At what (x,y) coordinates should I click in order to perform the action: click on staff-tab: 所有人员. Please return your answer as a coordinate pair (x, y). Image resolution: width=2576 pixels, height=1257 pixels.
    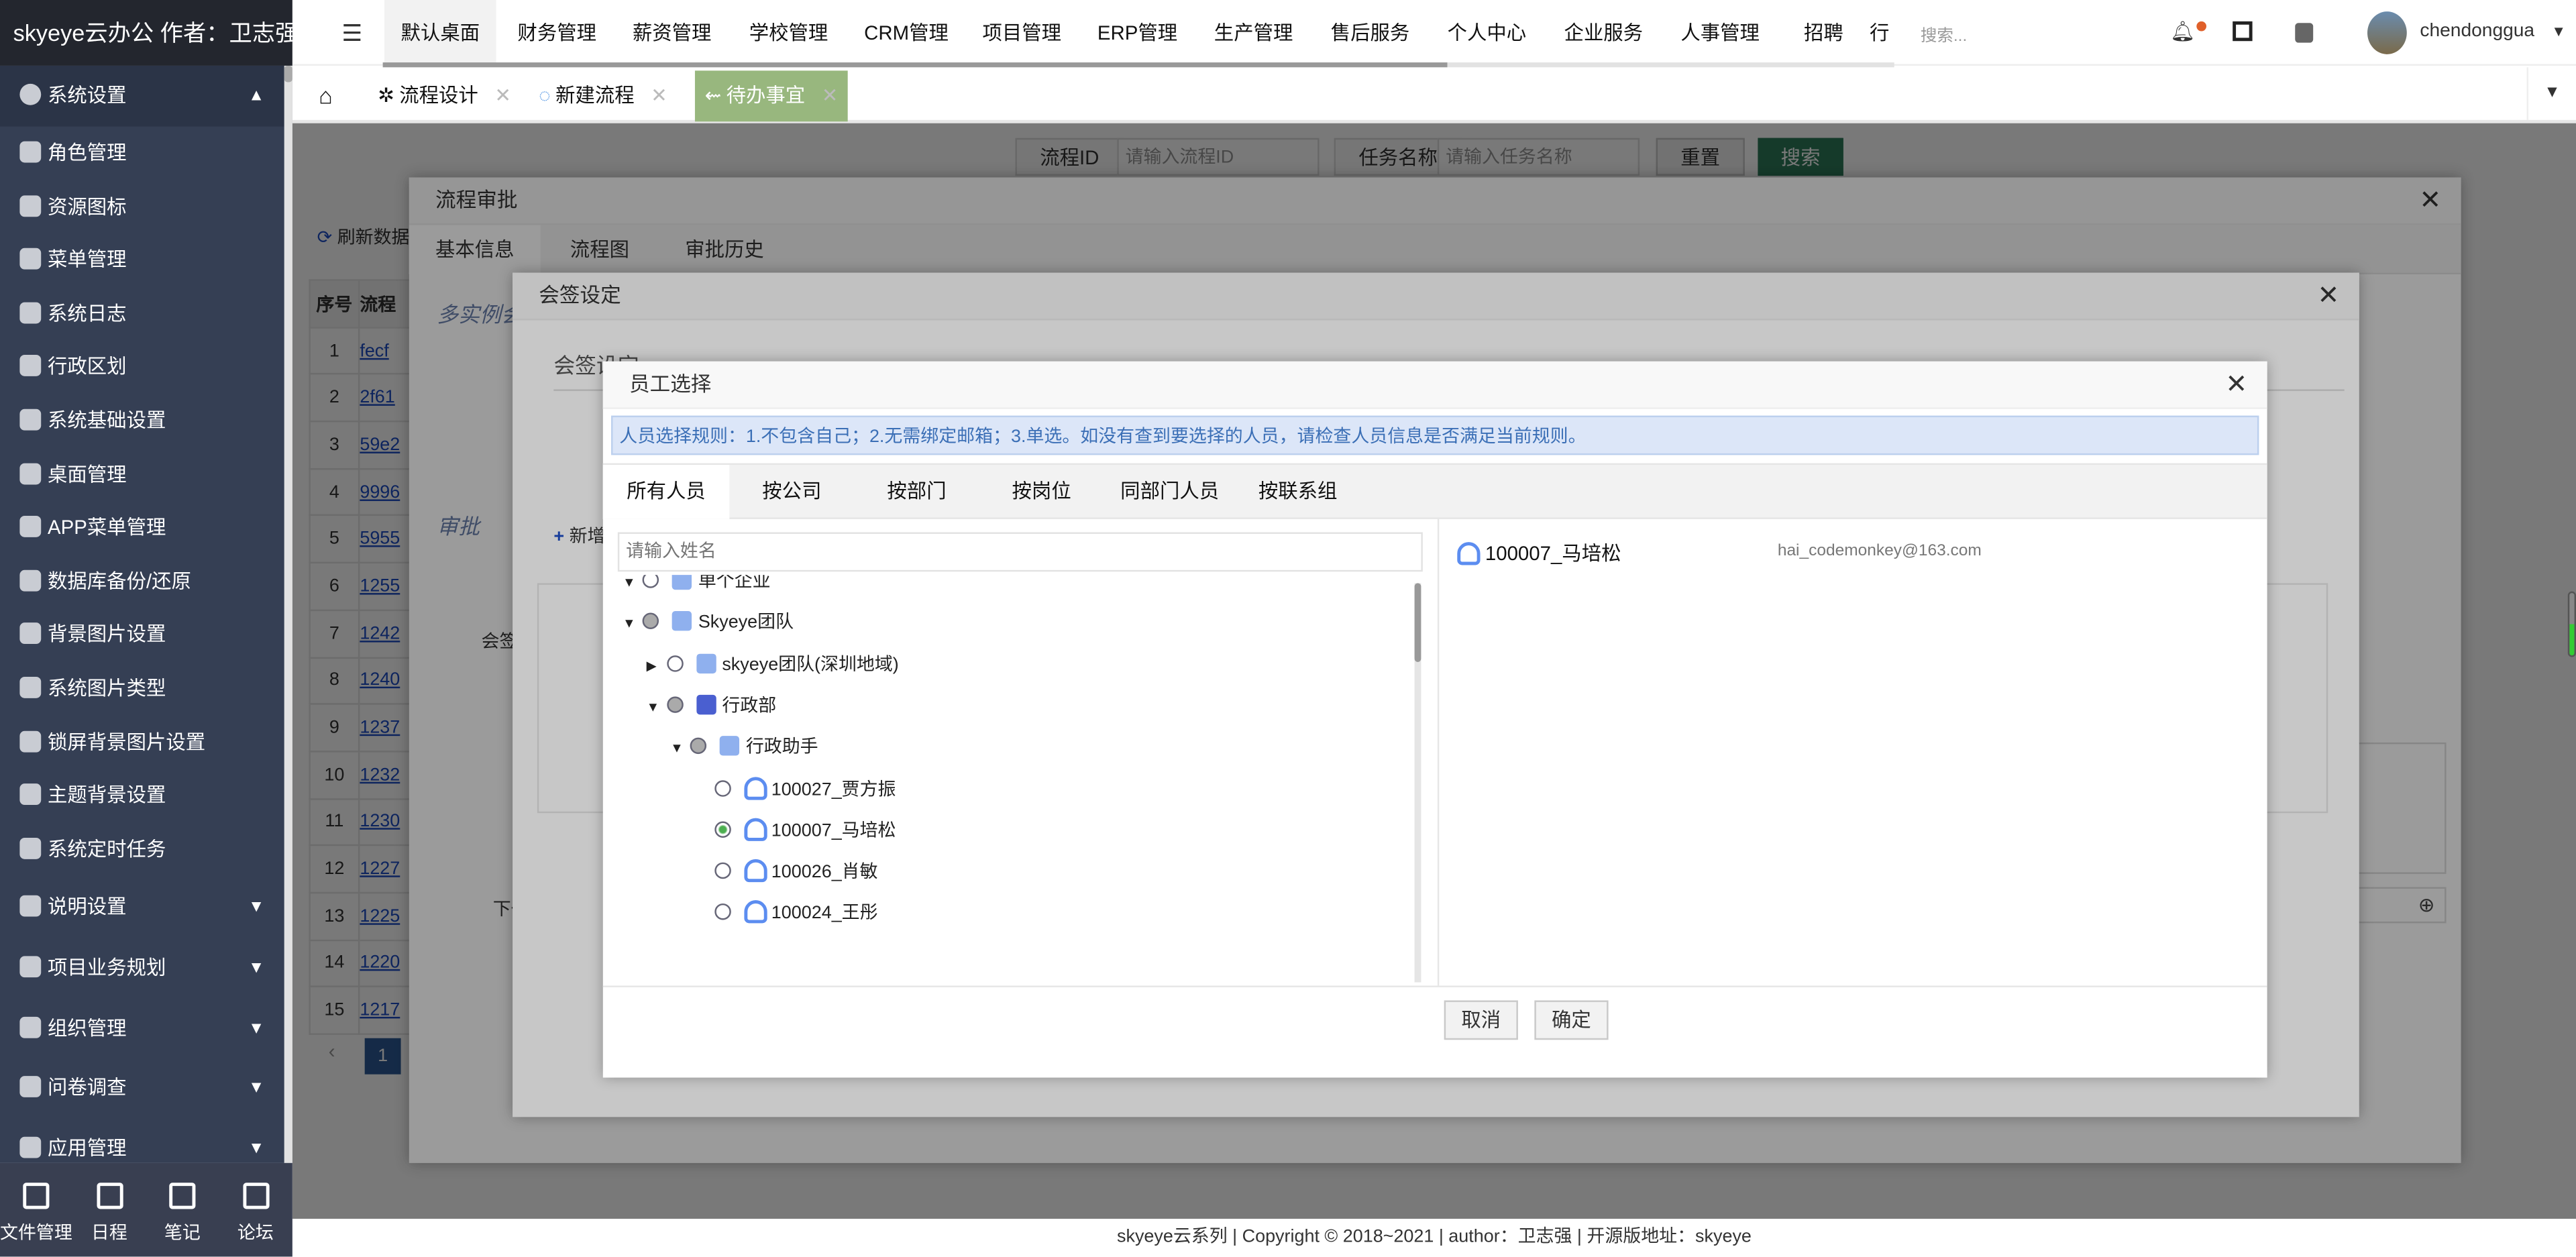
    Looking at the image, I should click on (666, 492).